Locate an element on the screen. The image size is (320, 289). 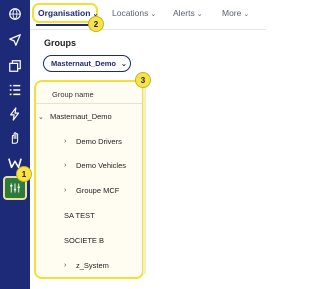
company-select: Masternaut_Demo ⌄ is located at coordinates (87, 63).